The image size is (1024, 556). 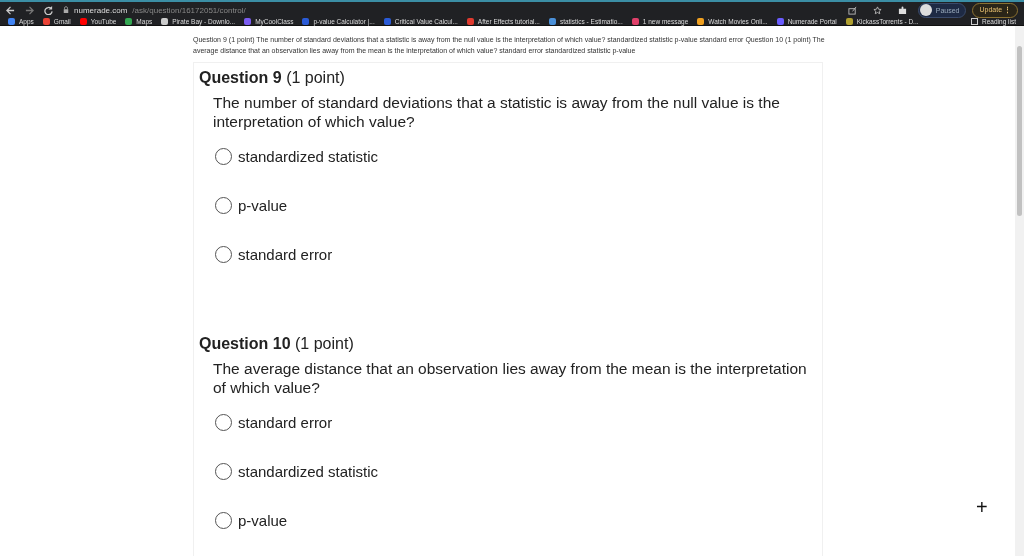 What do you see at coordinates (10, 10) in the screenshot?
I see `back-icon` at bounding box center [10, 10].